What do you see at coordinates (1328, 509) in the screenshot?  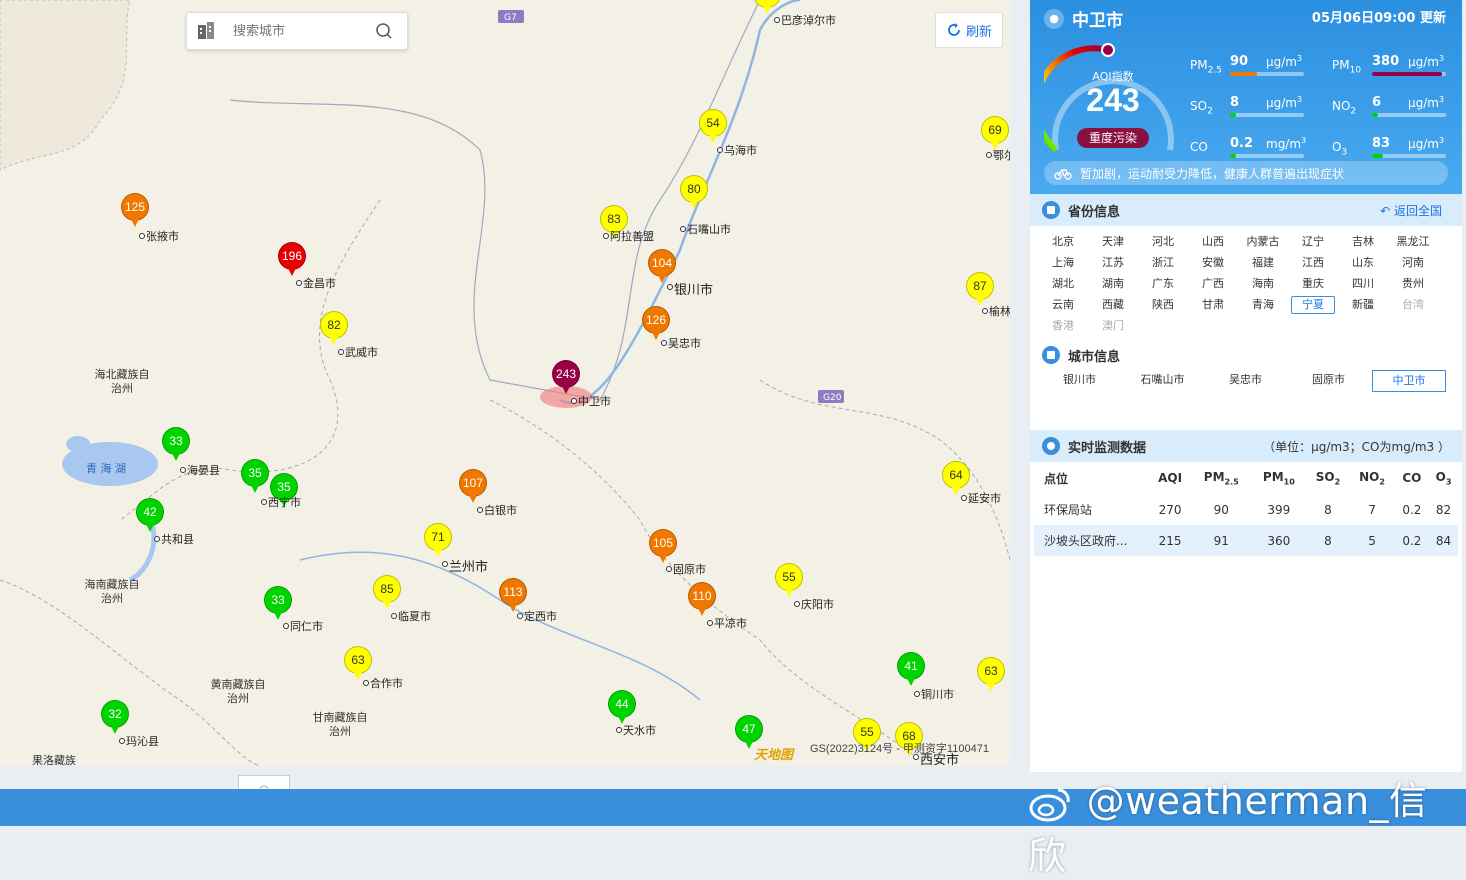 I see `table-cell: 8` at bounding box center [1328, 509].